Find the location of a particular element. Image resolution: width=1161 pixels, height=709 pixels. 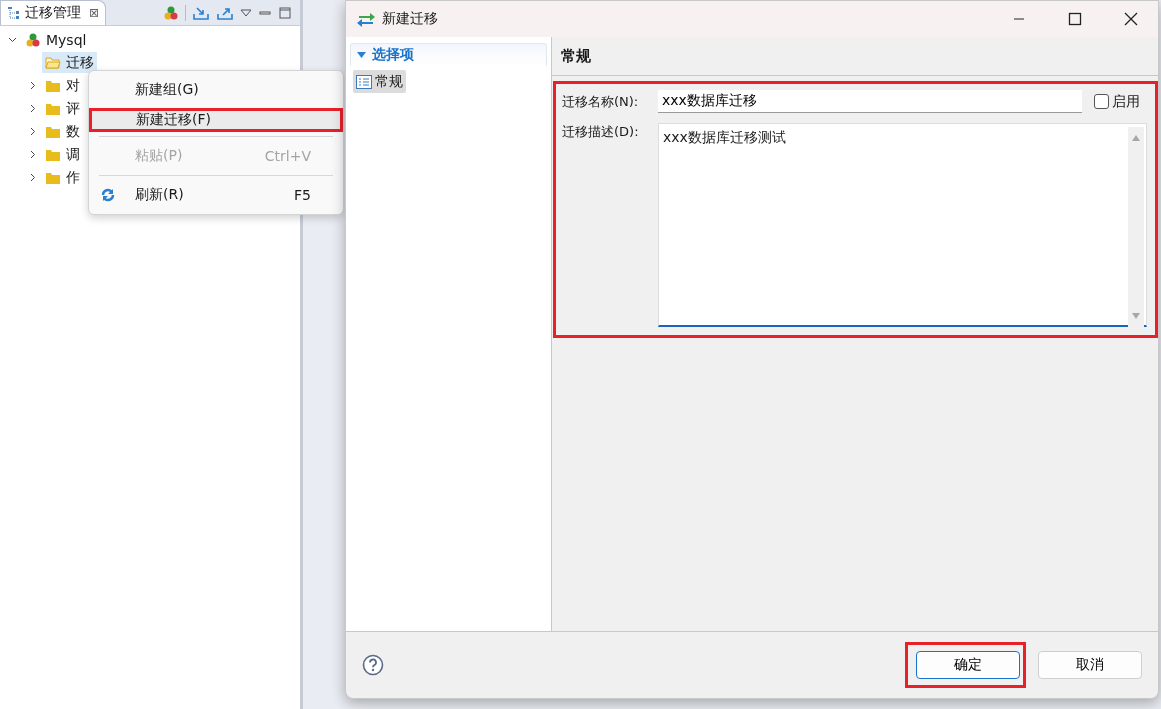

shortcut-text: Ctrl+V is located at coordinates (288, 156).